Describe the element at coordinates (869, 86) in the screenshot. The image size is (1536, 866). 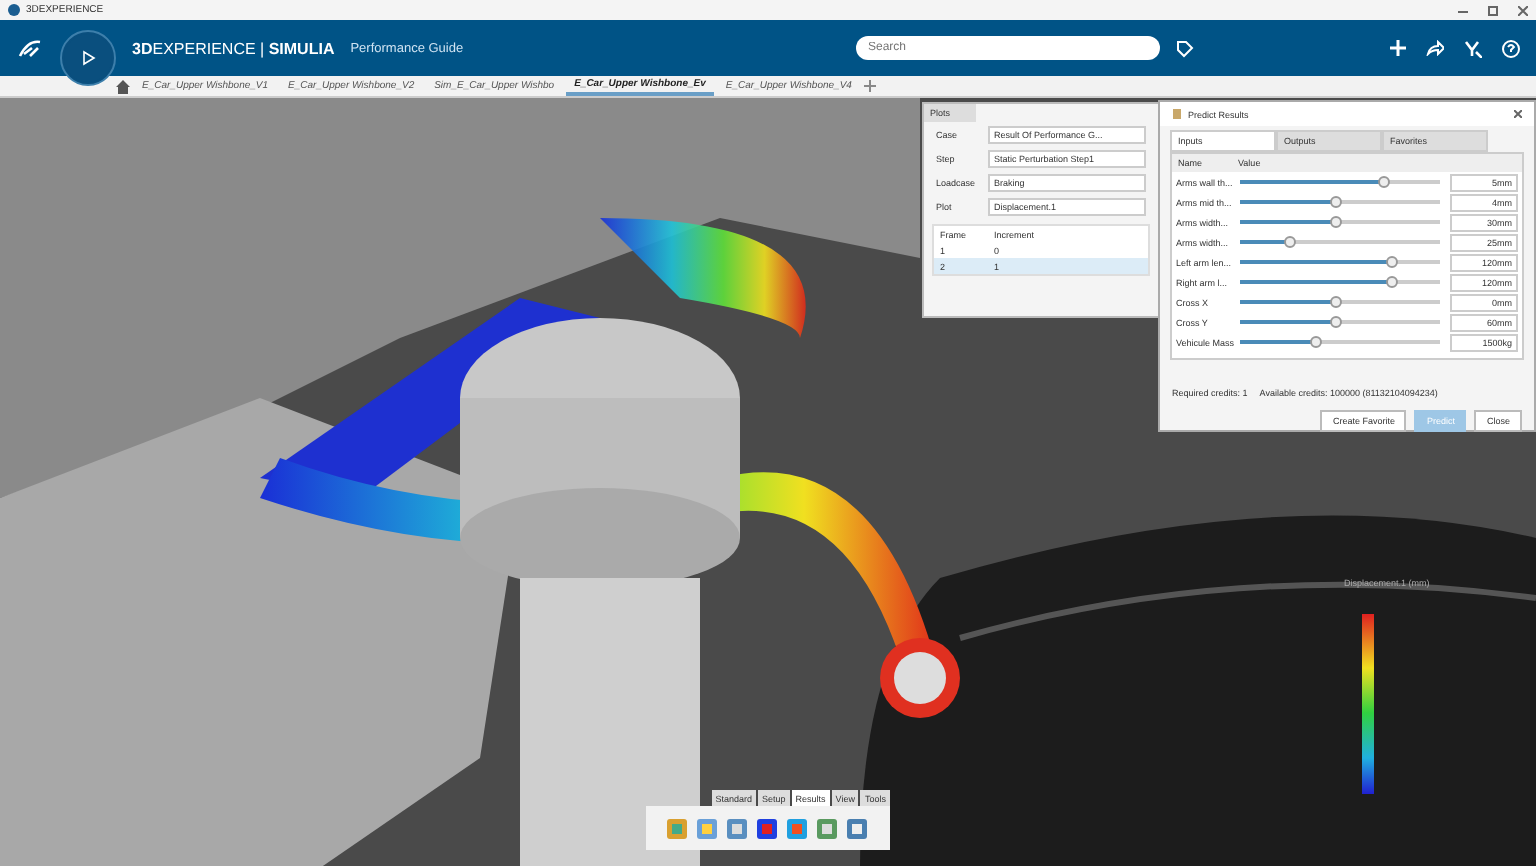
I see `add-tab-icon` at that location.